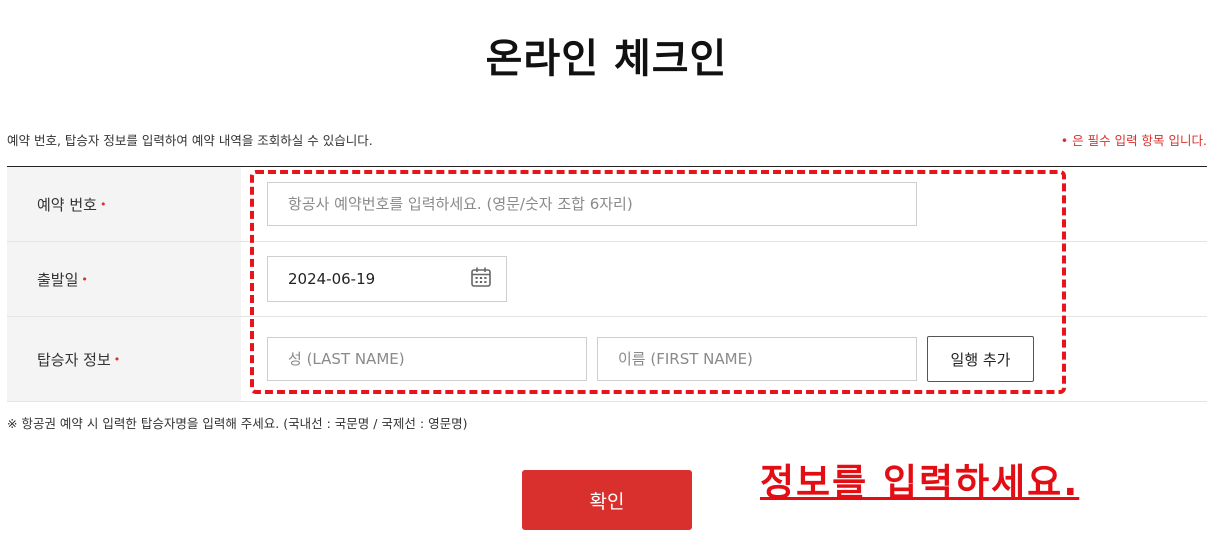  Describe the element at coordinates (724, 279) in the screenshot. I see `departure-date-field-cell: 2024-06-19` at that location.